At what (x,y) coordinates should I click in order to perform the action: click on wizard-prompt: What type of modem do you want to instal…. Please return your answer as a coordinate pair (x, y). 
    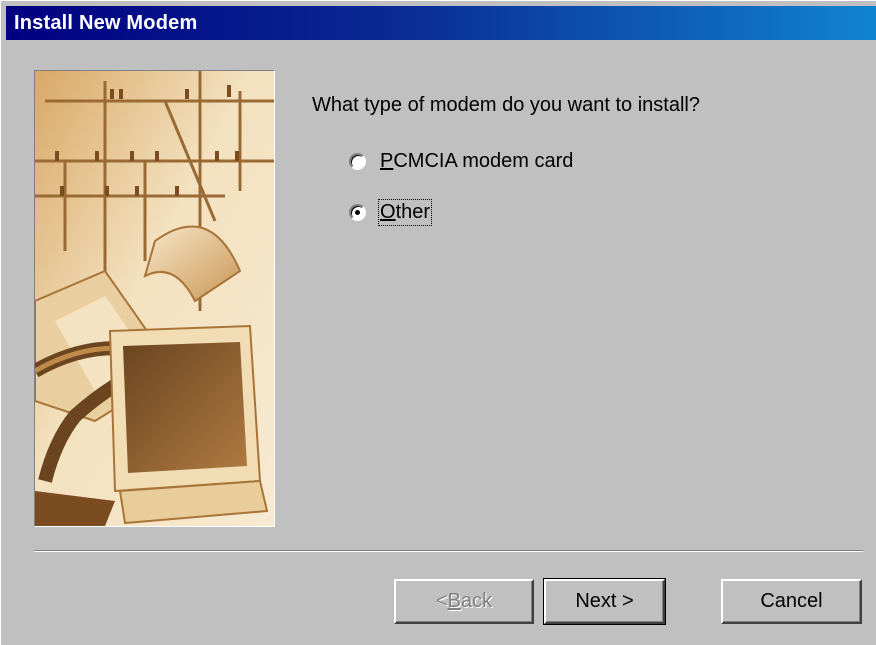
    Looking at the image, I should click on (506, 105).